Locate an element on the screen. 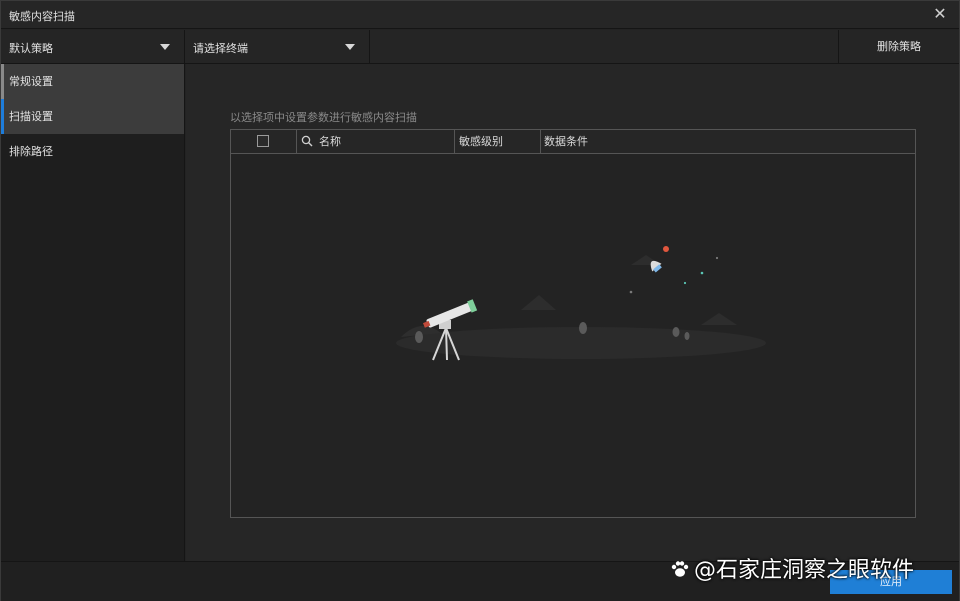  table-header: 名称 敏感级别 数据条件 is located at coordinates (573, 142).